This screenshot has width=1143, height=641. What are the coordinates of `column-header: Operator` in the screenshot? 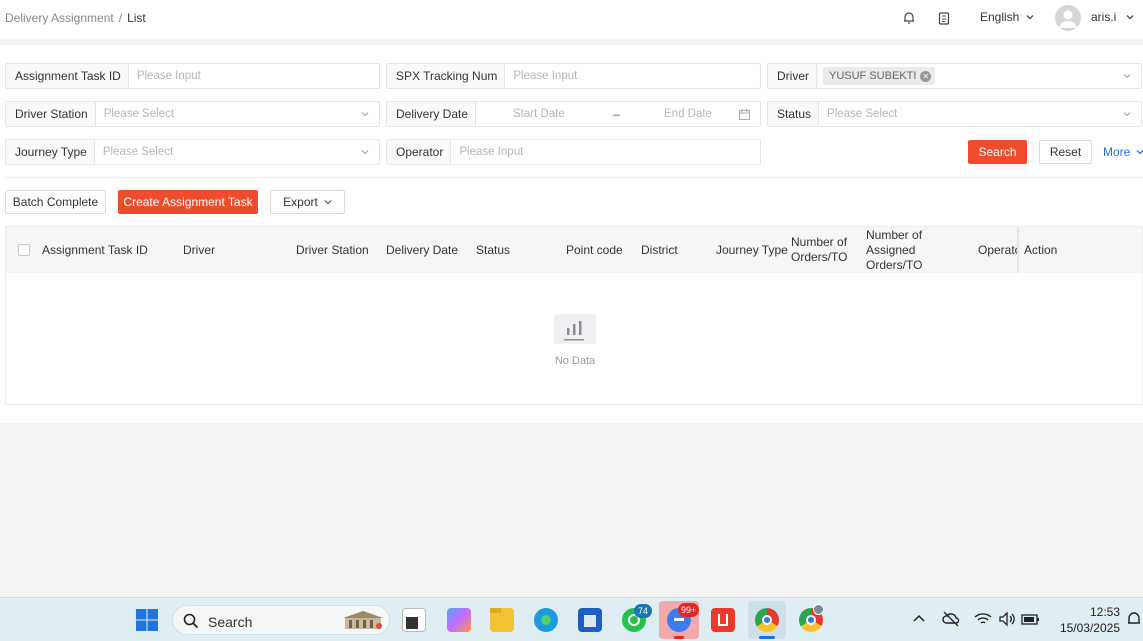 It's located at (998, 250).